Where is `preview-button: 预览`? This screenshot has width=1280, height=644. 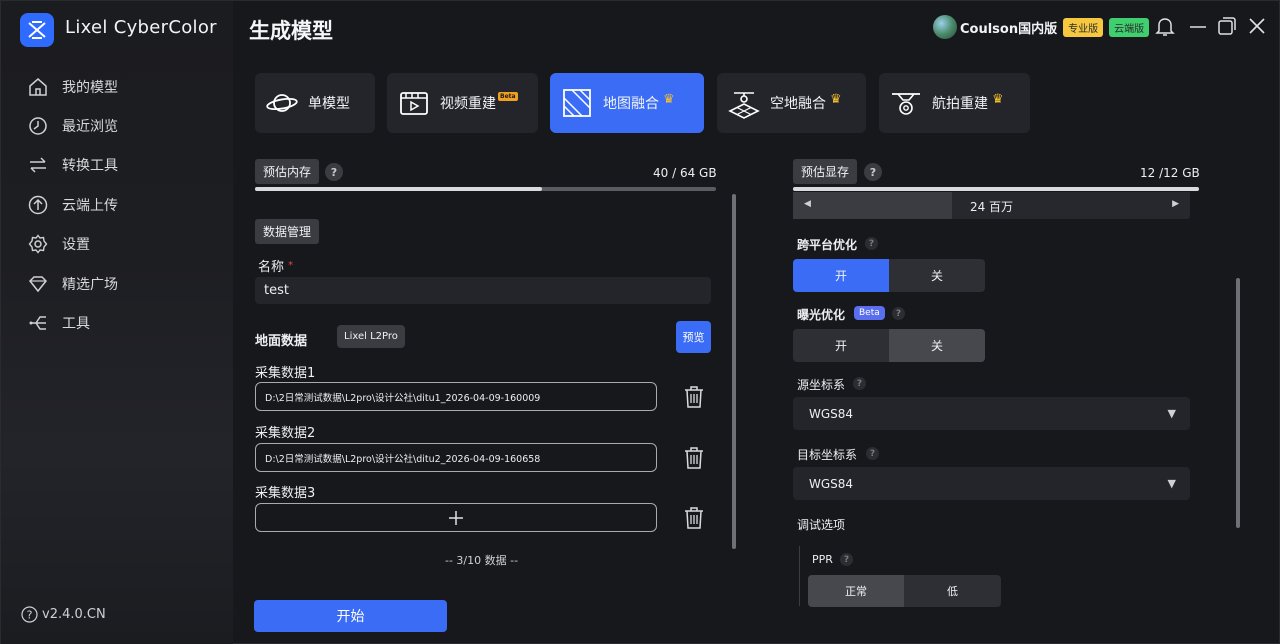 preview-button: 预览 is located at coordinates (693, 337).